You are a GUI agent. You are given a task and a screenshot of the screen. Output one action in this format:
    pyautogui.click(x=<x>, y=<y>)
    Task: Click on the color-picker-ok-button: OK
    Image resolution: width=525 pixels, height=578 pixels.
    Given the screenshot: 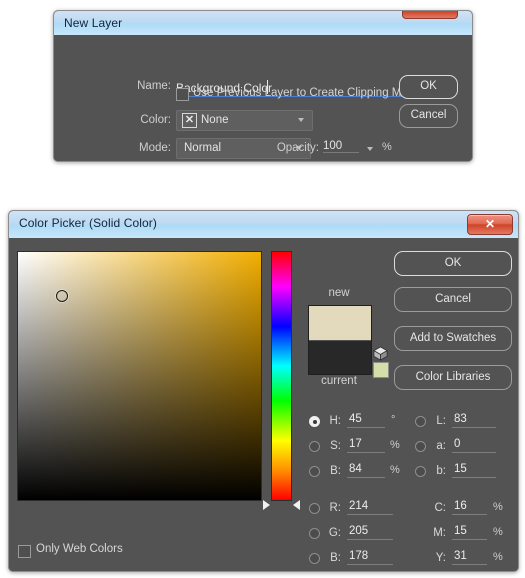 What is the action you would take?
    pyautogui.click(x=453, y=263)
    